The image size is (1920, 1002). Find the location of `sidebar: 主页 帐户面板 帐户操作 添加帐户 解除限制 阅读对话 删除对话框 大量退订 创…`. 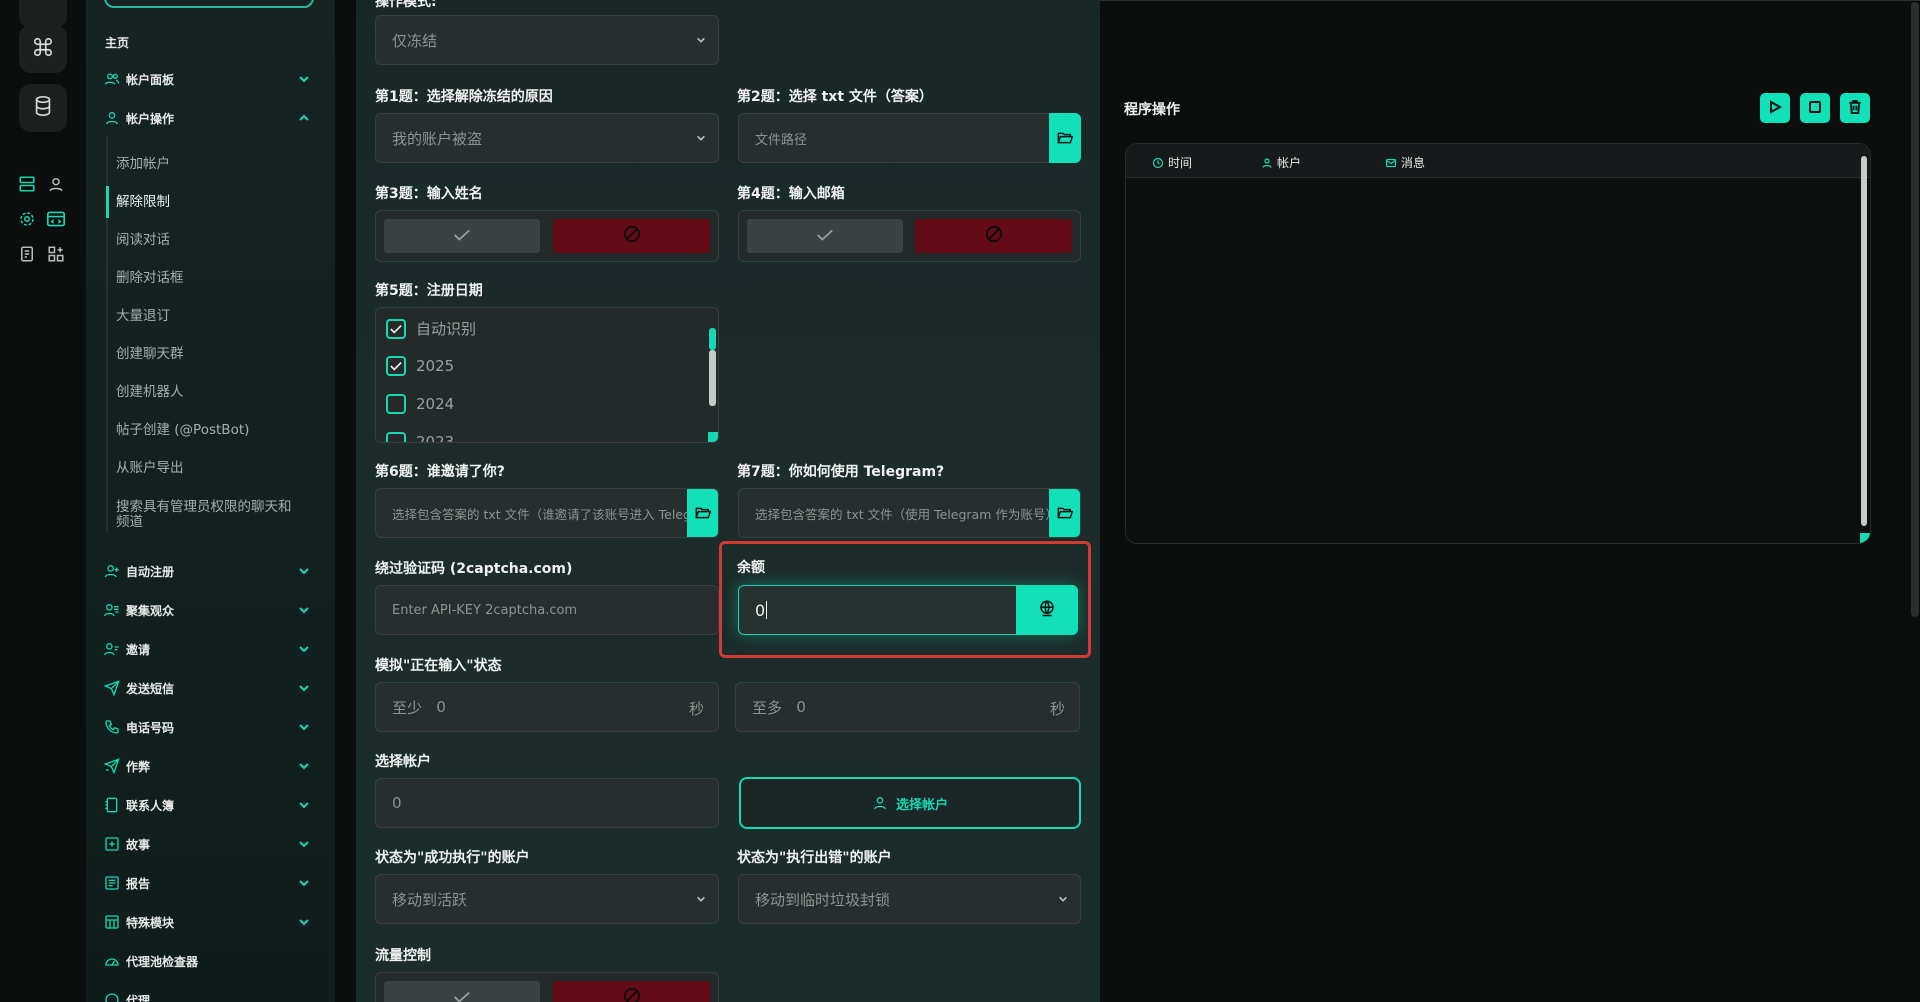

sidebar: 主页 帐户面板 帐户操作 添加帐户 解除限制 阅读对话 删除对话框 大量退订 创… is located at coordinates (210, 501).